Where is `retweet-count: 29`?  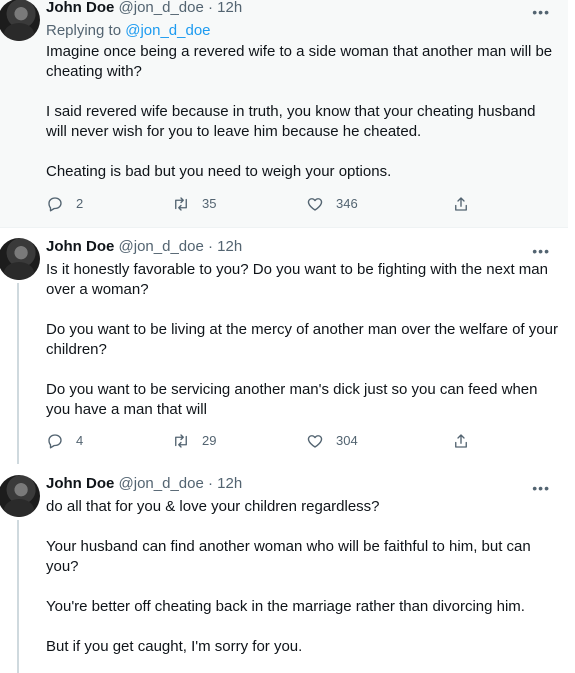
retweet-count: 29 is located at coordinates (209, 440).